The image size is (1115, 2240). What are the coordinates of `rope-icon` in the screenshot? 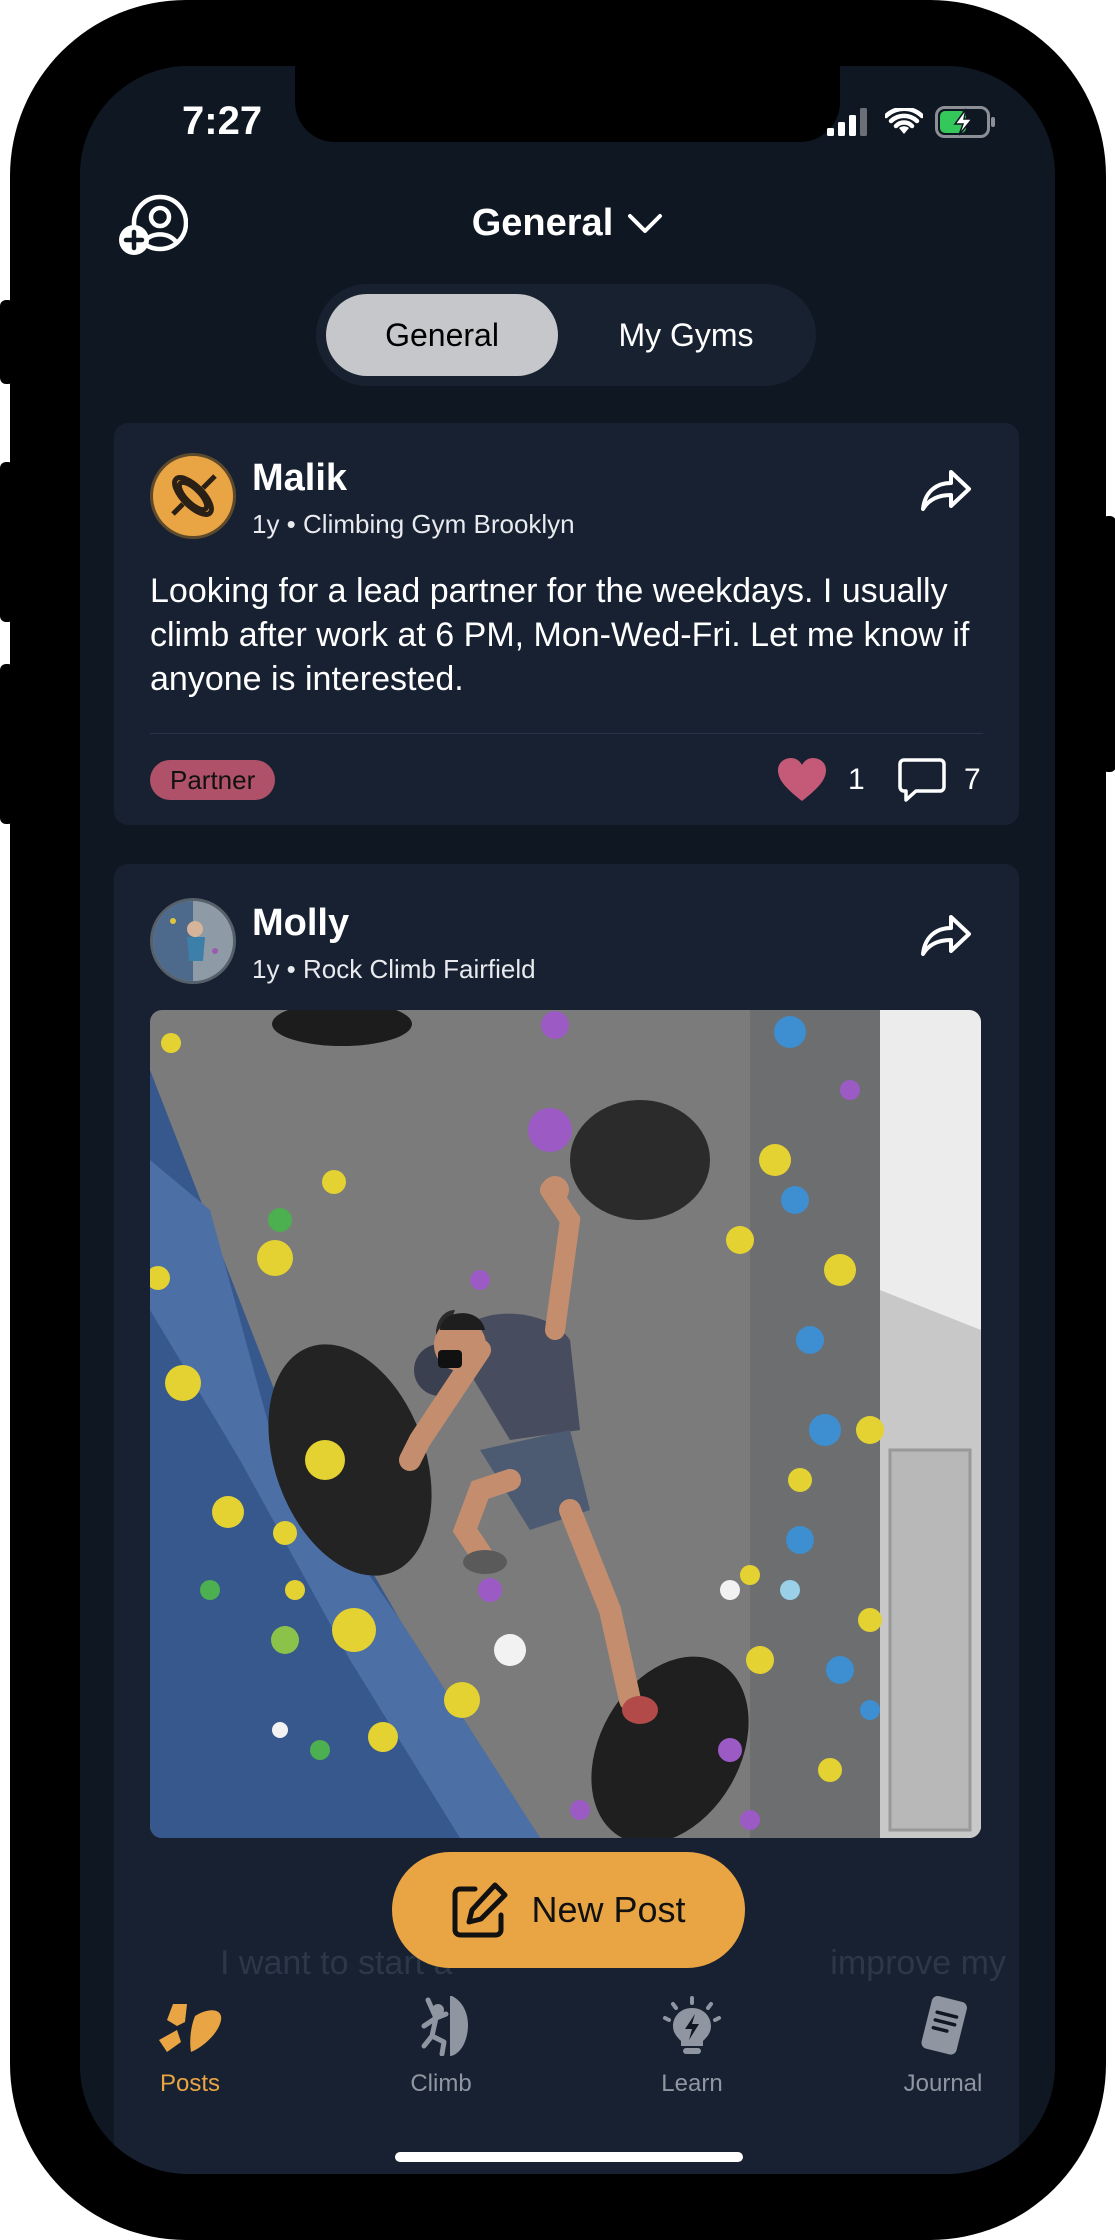 It's located at (194, 495).